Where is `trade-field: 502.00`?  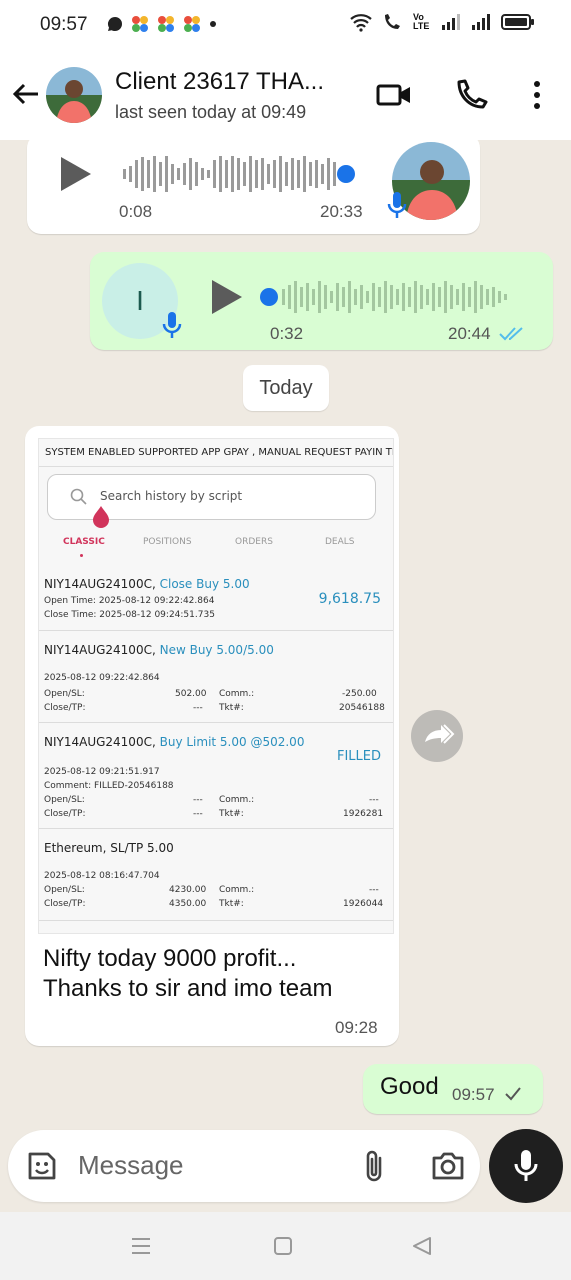 trade-field: 502.00 is located at coordinates (191, 694).